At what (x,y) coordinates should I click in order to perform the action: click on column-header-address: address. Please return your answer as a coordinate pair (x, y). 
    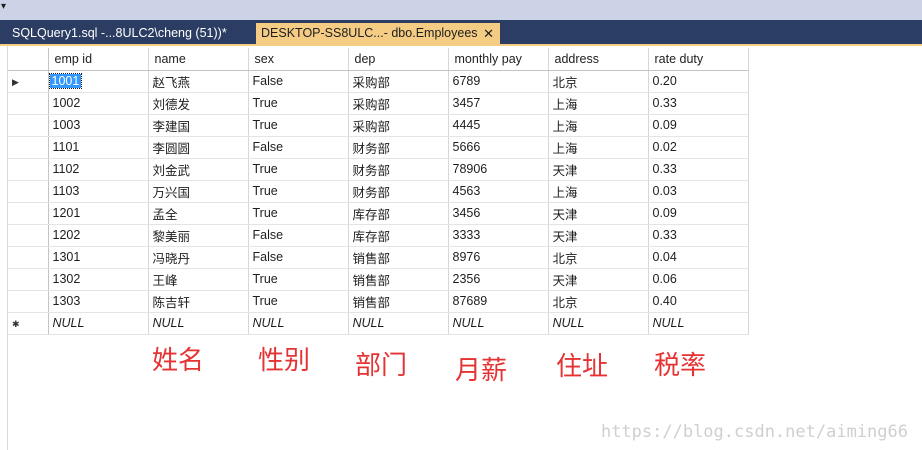
    Looking at the image, I should click on (598, 59).